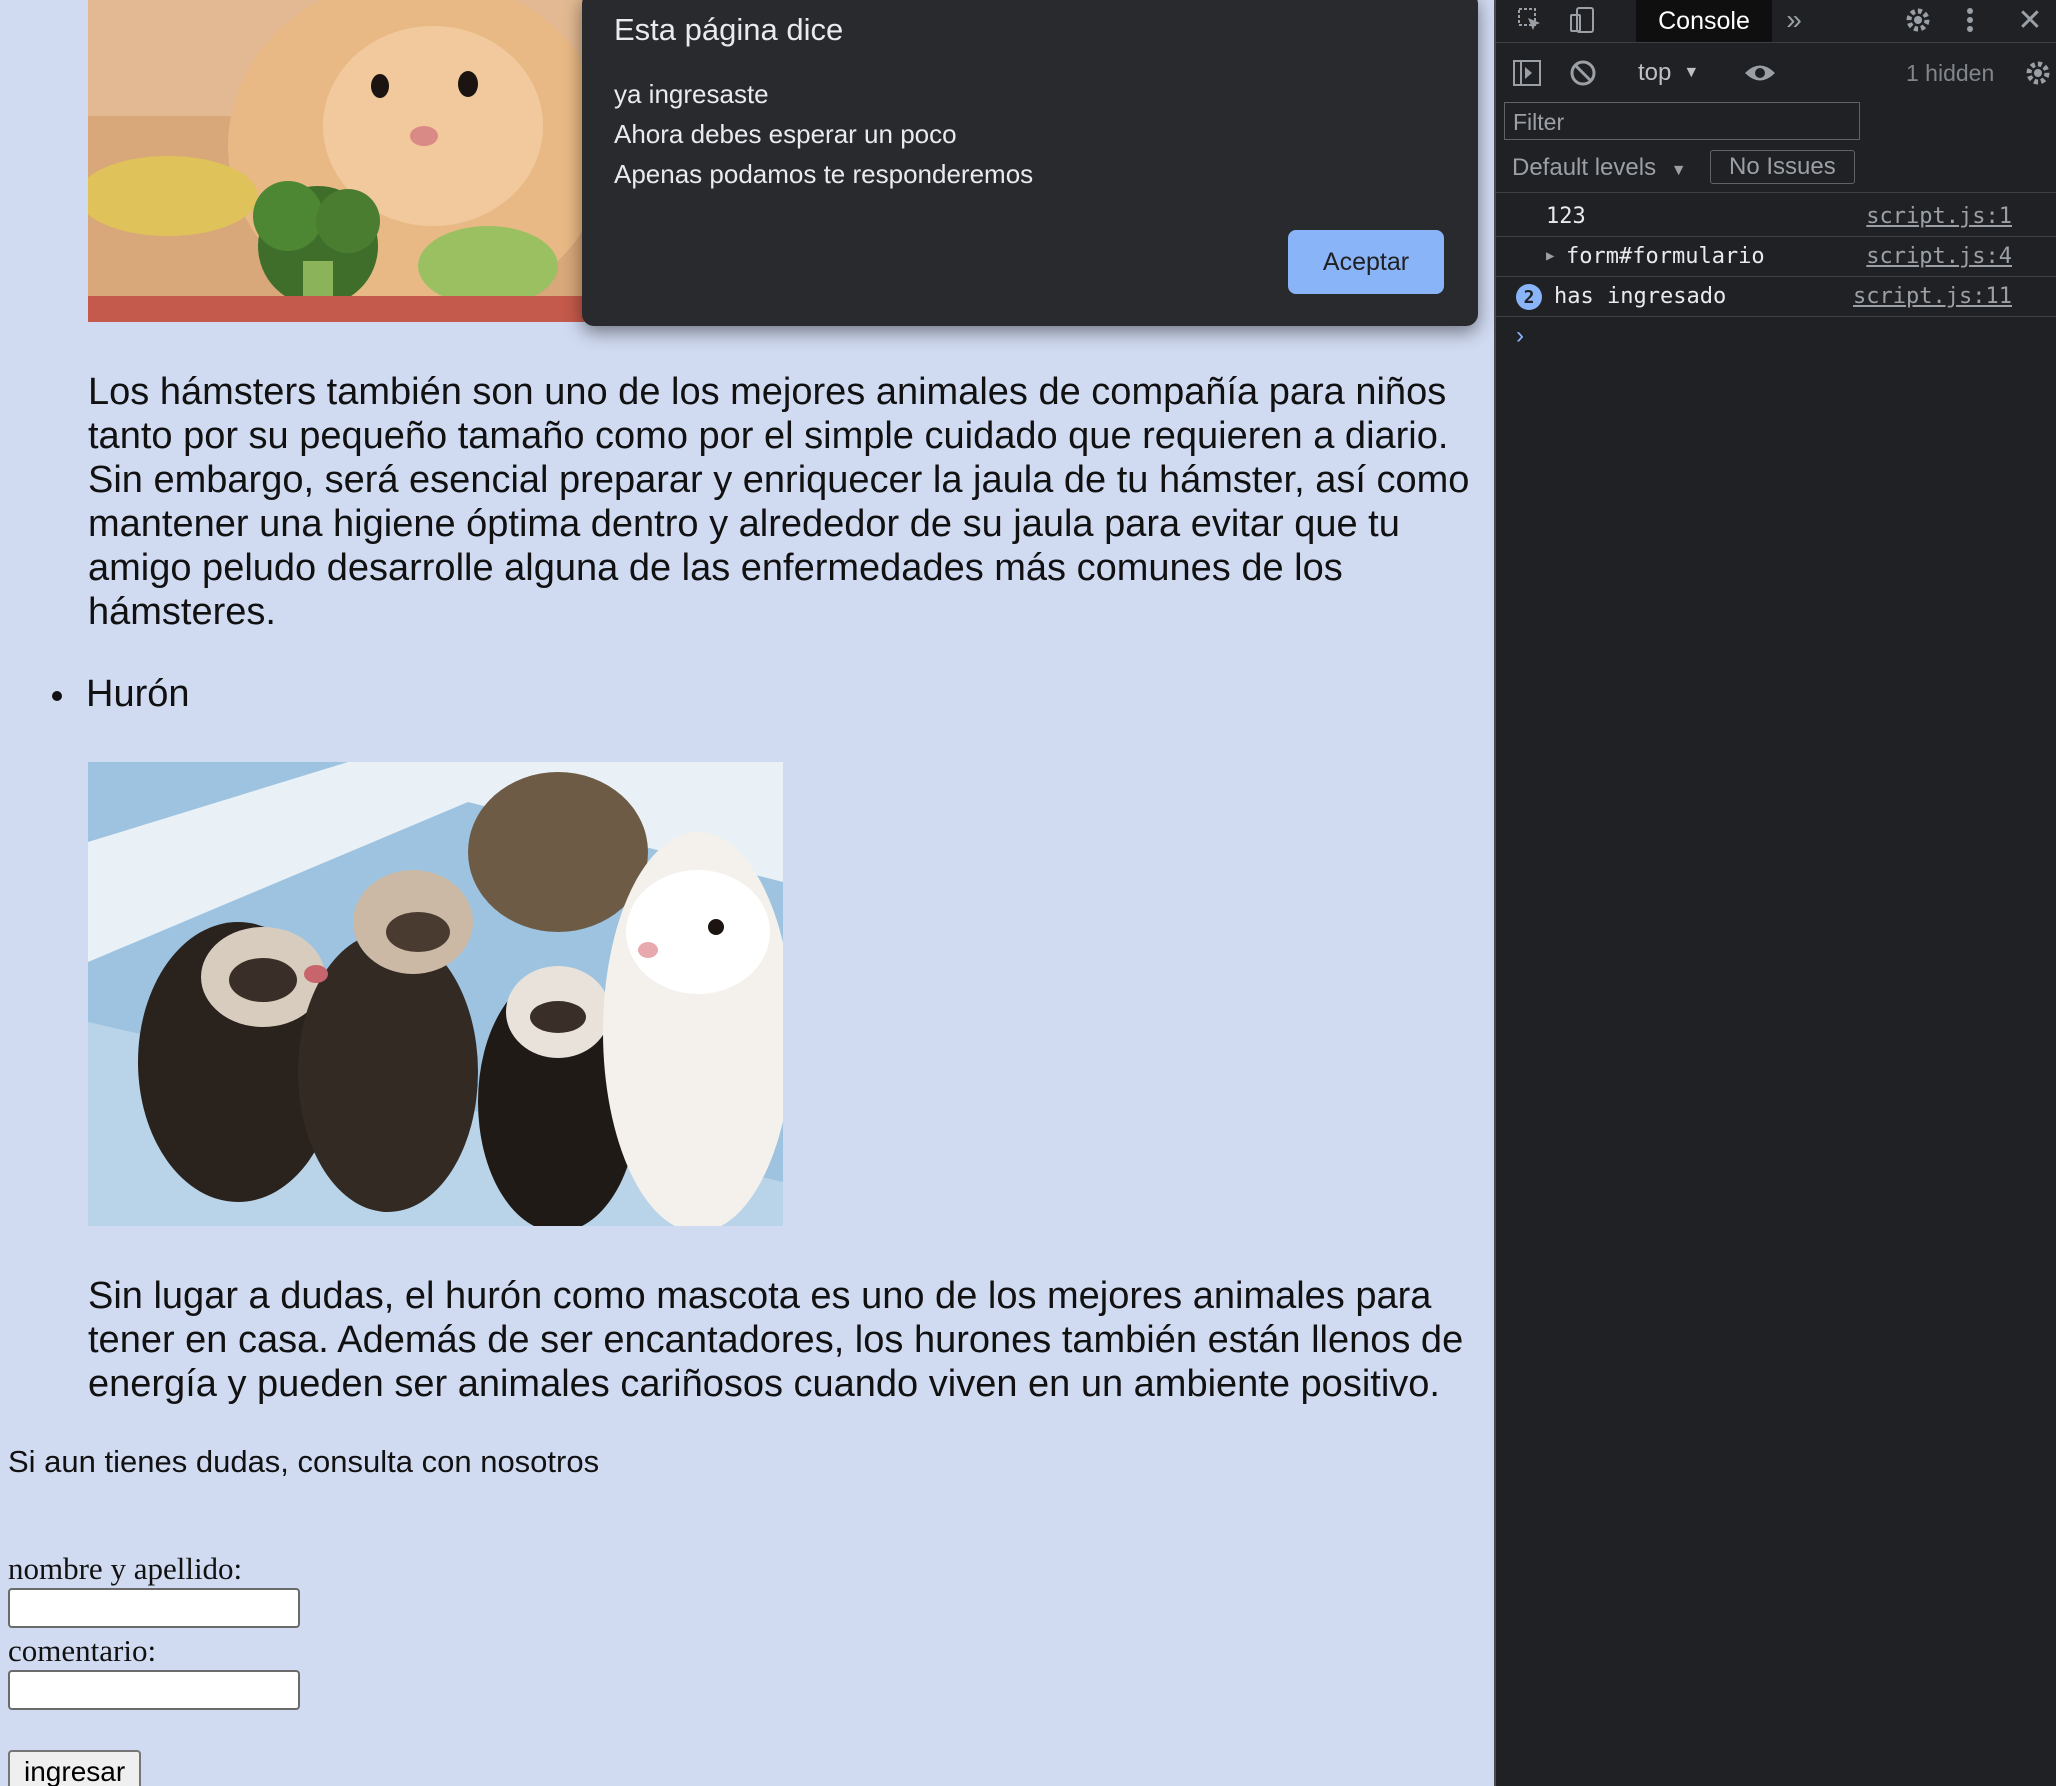 This screenshot has width=2056, height=1786. What do you see at coordinates (1776, 296) in the screenshot?
I see `console-message: 2 has ingresado script.js:11` at bounding box center [1776, 296].